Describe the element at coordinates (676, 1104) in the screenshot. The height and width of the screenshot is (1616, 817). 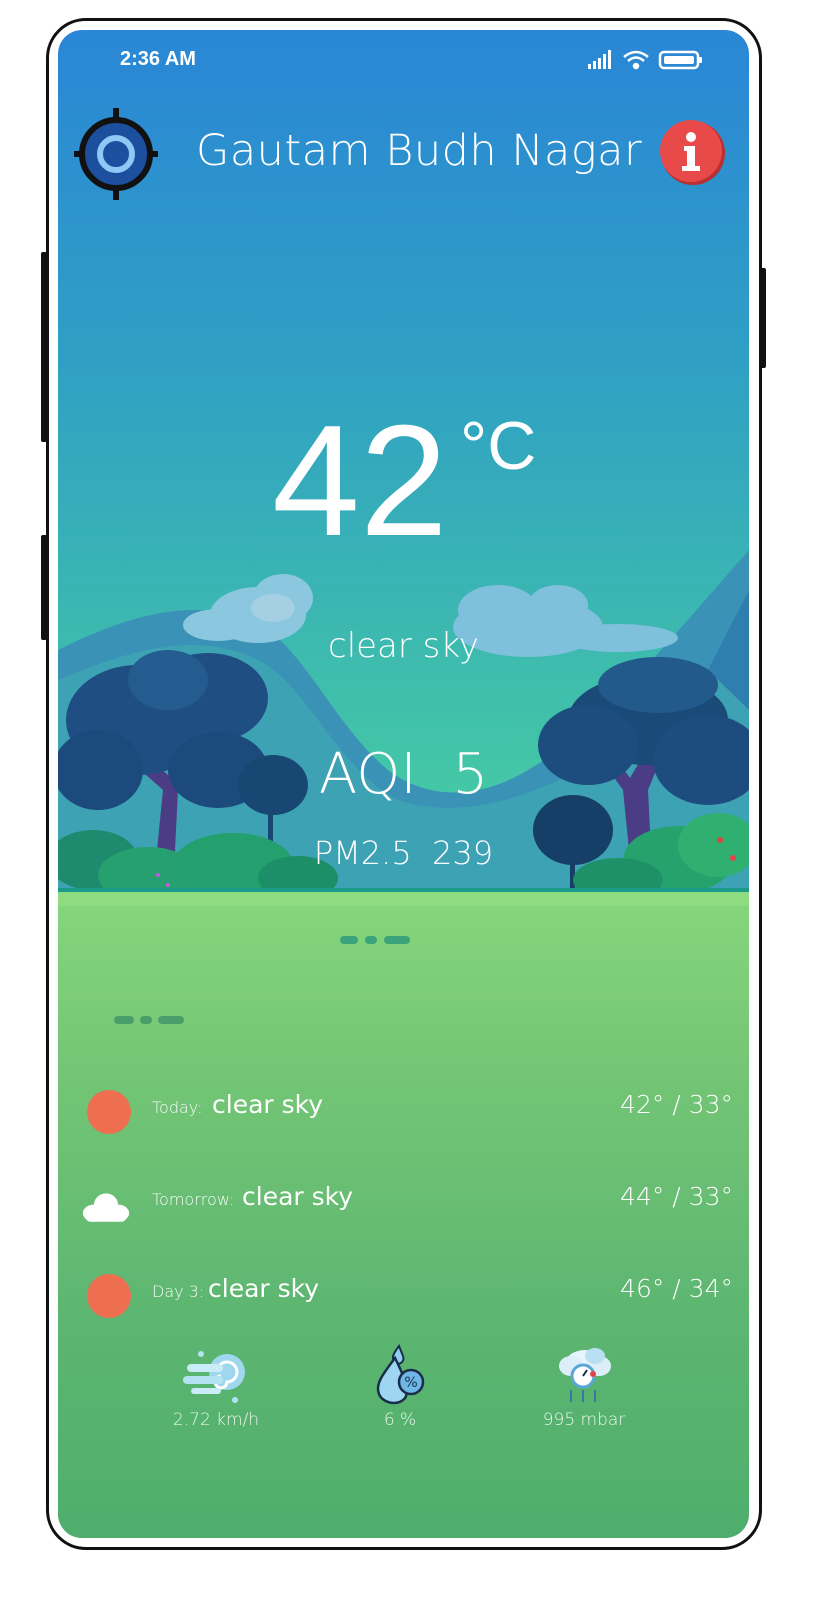
I see `forecast-temps: 42° / 33°` at that location.